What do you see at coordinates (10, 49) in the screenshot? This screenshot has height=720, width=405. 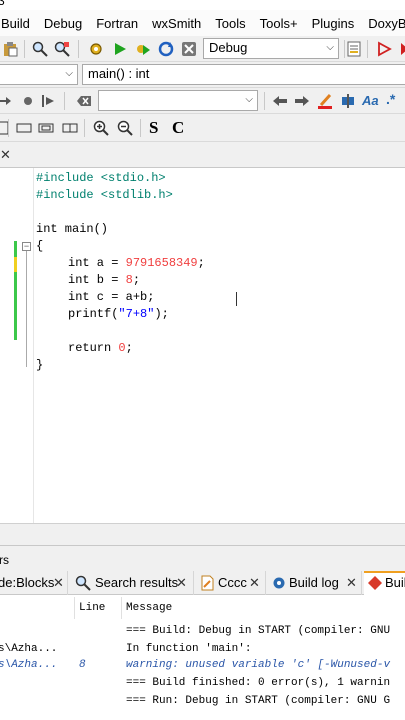 I see `paste-icon` at bounding box center [10, 49].